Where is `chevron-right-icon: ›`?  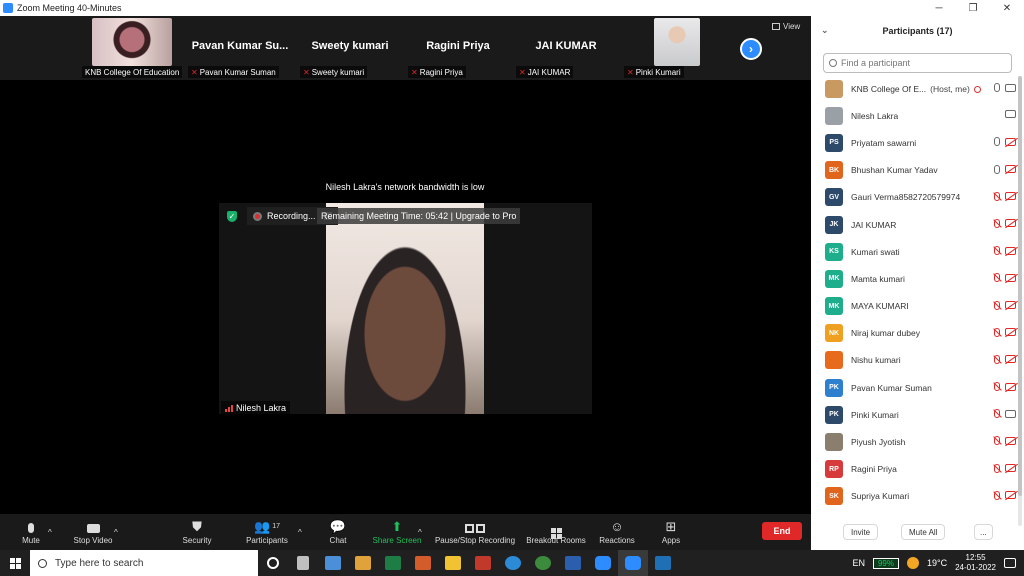 chevron-right-icon: › is located at coordinates (751, 49).